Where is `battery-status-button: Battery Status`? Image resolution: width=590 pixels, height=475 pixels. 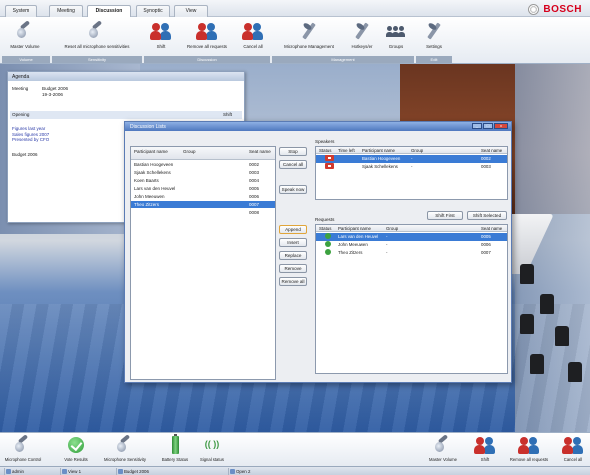 battery-status-button: Battery Status is located at coordinates (175, 450).